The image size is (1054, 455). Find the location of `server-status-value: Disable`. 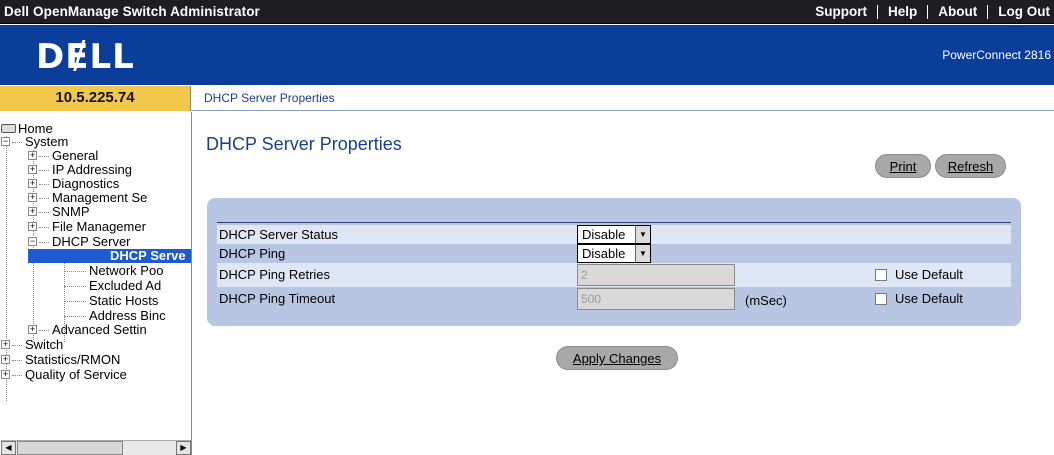

server-status-value: Disable is located at coordinates (604, 234).